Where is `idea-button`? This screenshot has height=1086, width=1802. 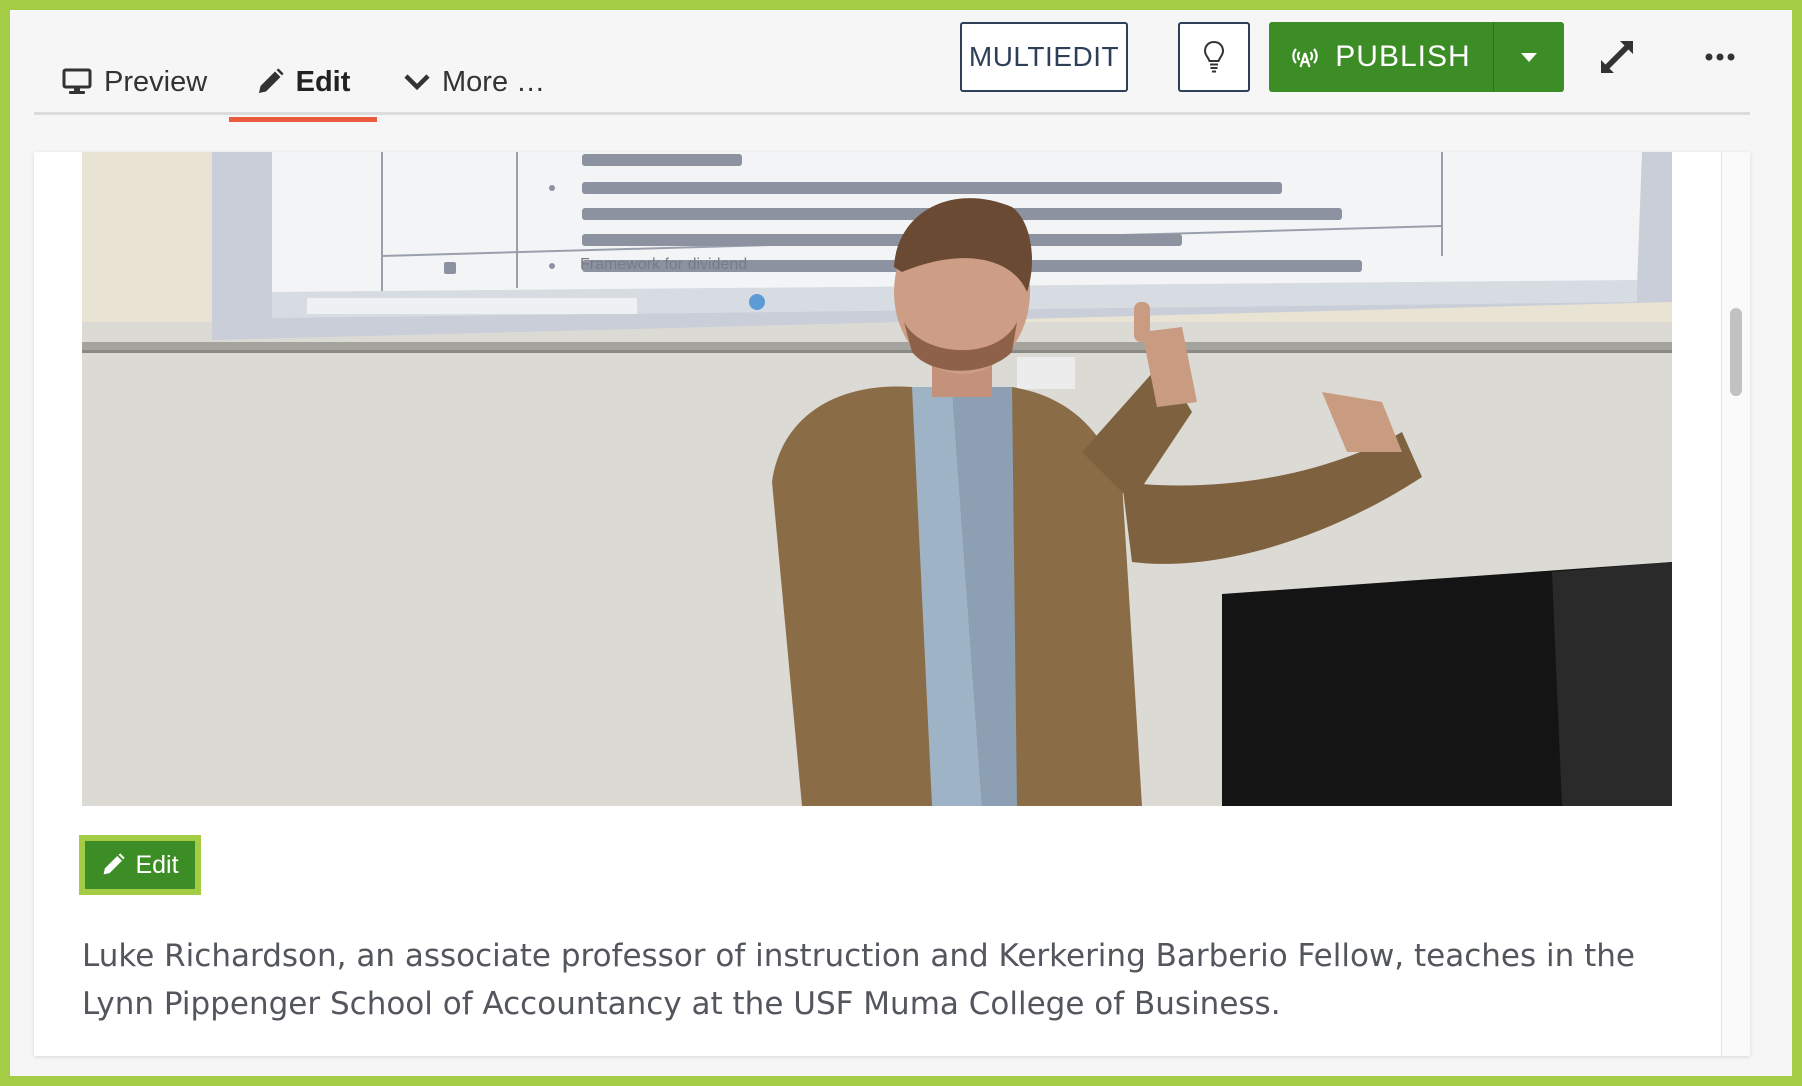
idea-button is located at coordinates (1214, 57).